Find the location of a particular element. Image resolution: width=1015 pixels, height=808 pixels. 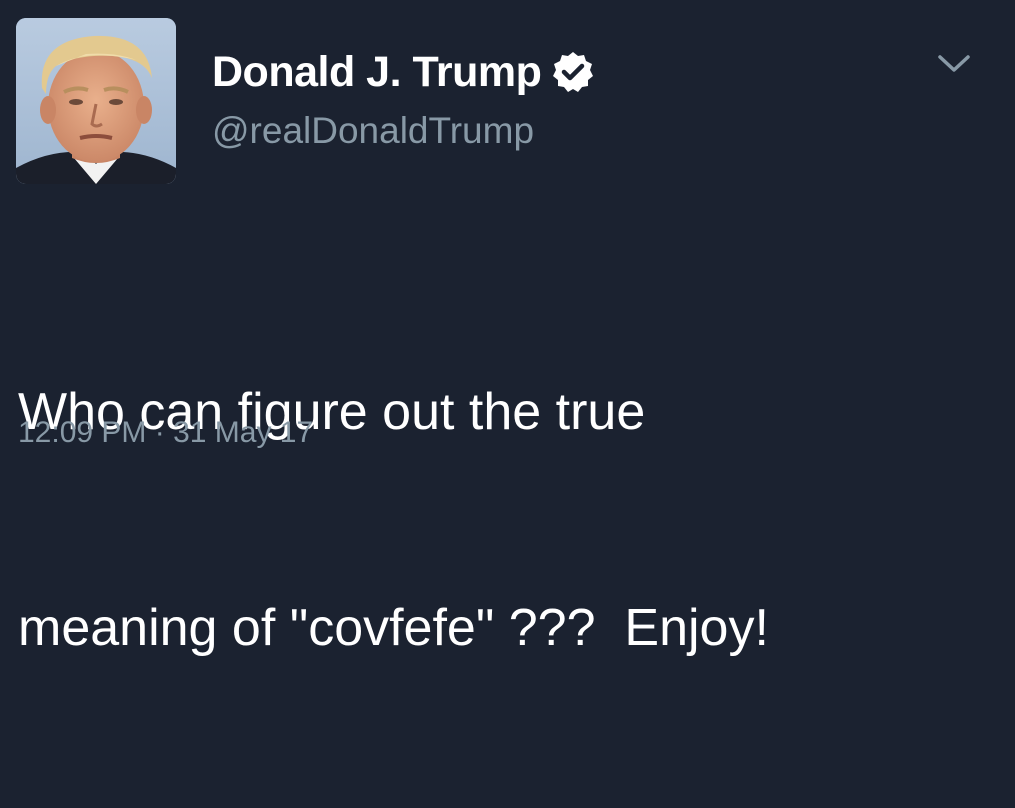

display-name: Donald J. Trump is located at coordinates (377, 72).